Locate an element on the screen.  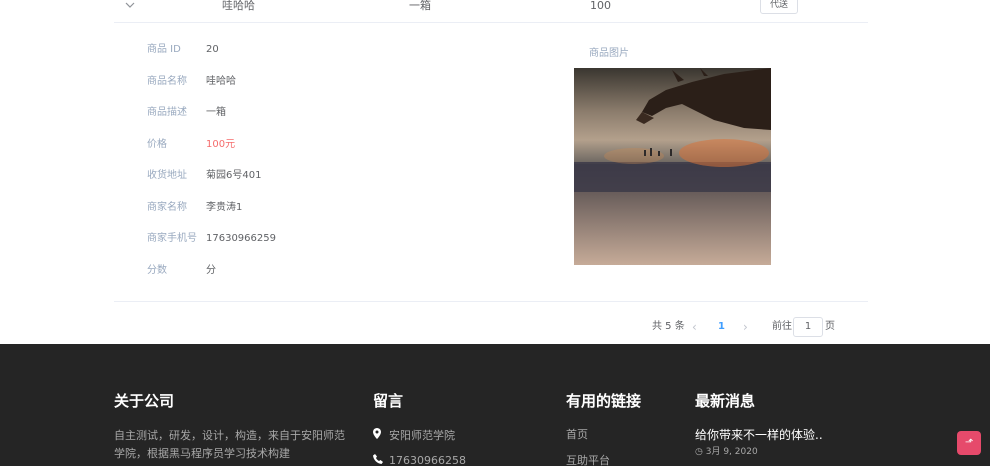
back-to-top-button: ⬏ is located at coordinates (969, 443).